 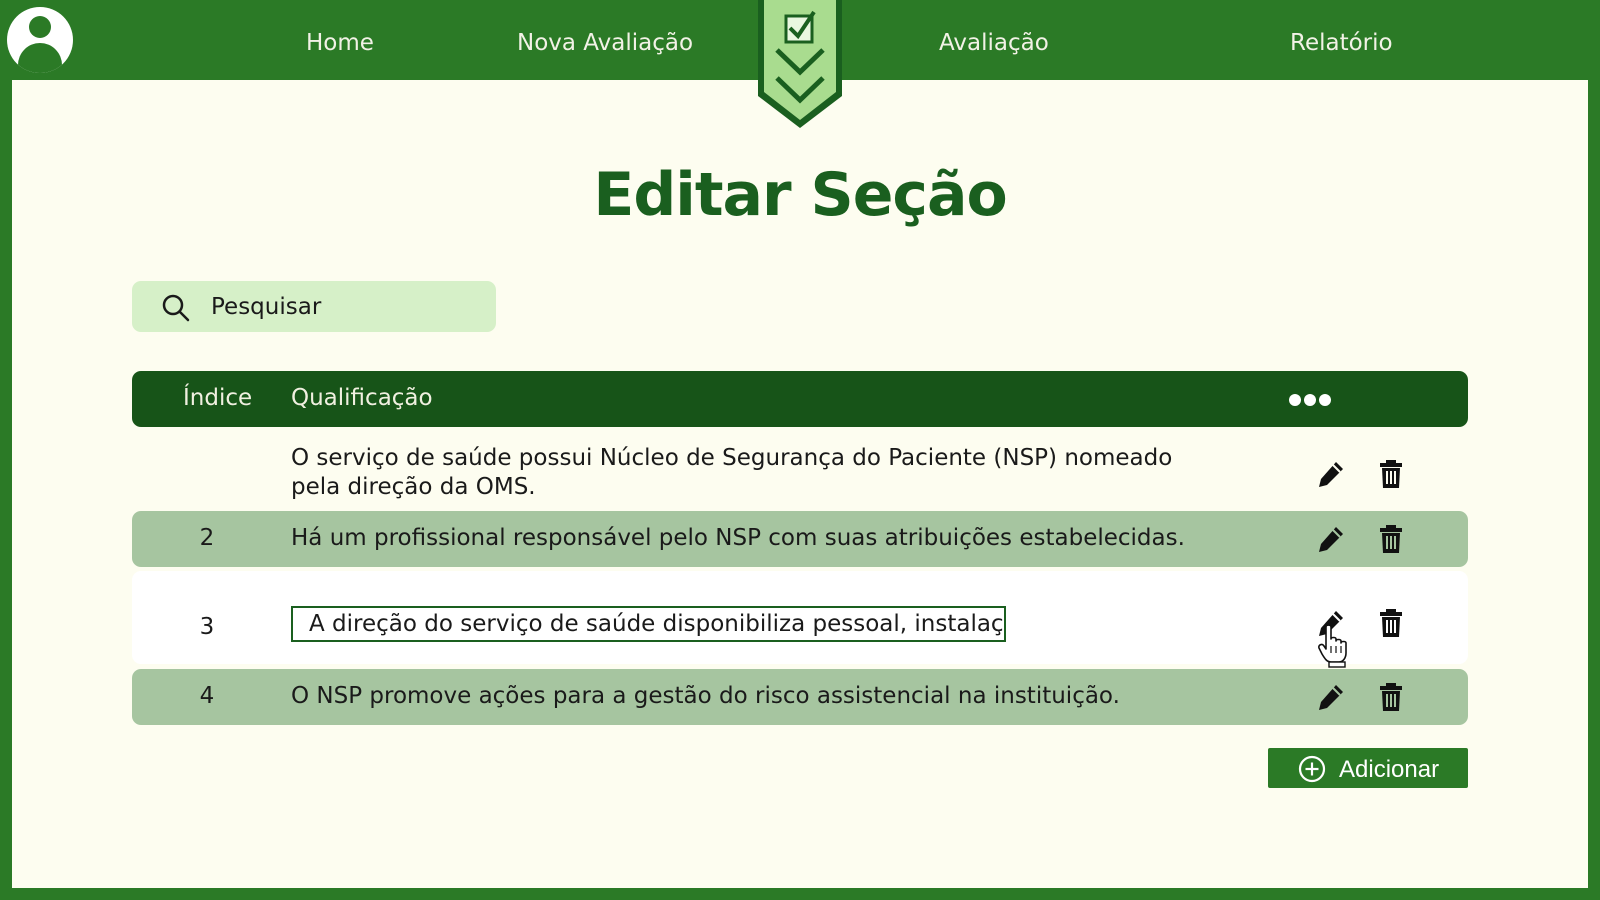 I want to click on search-icon, so click(x=176, y=308).